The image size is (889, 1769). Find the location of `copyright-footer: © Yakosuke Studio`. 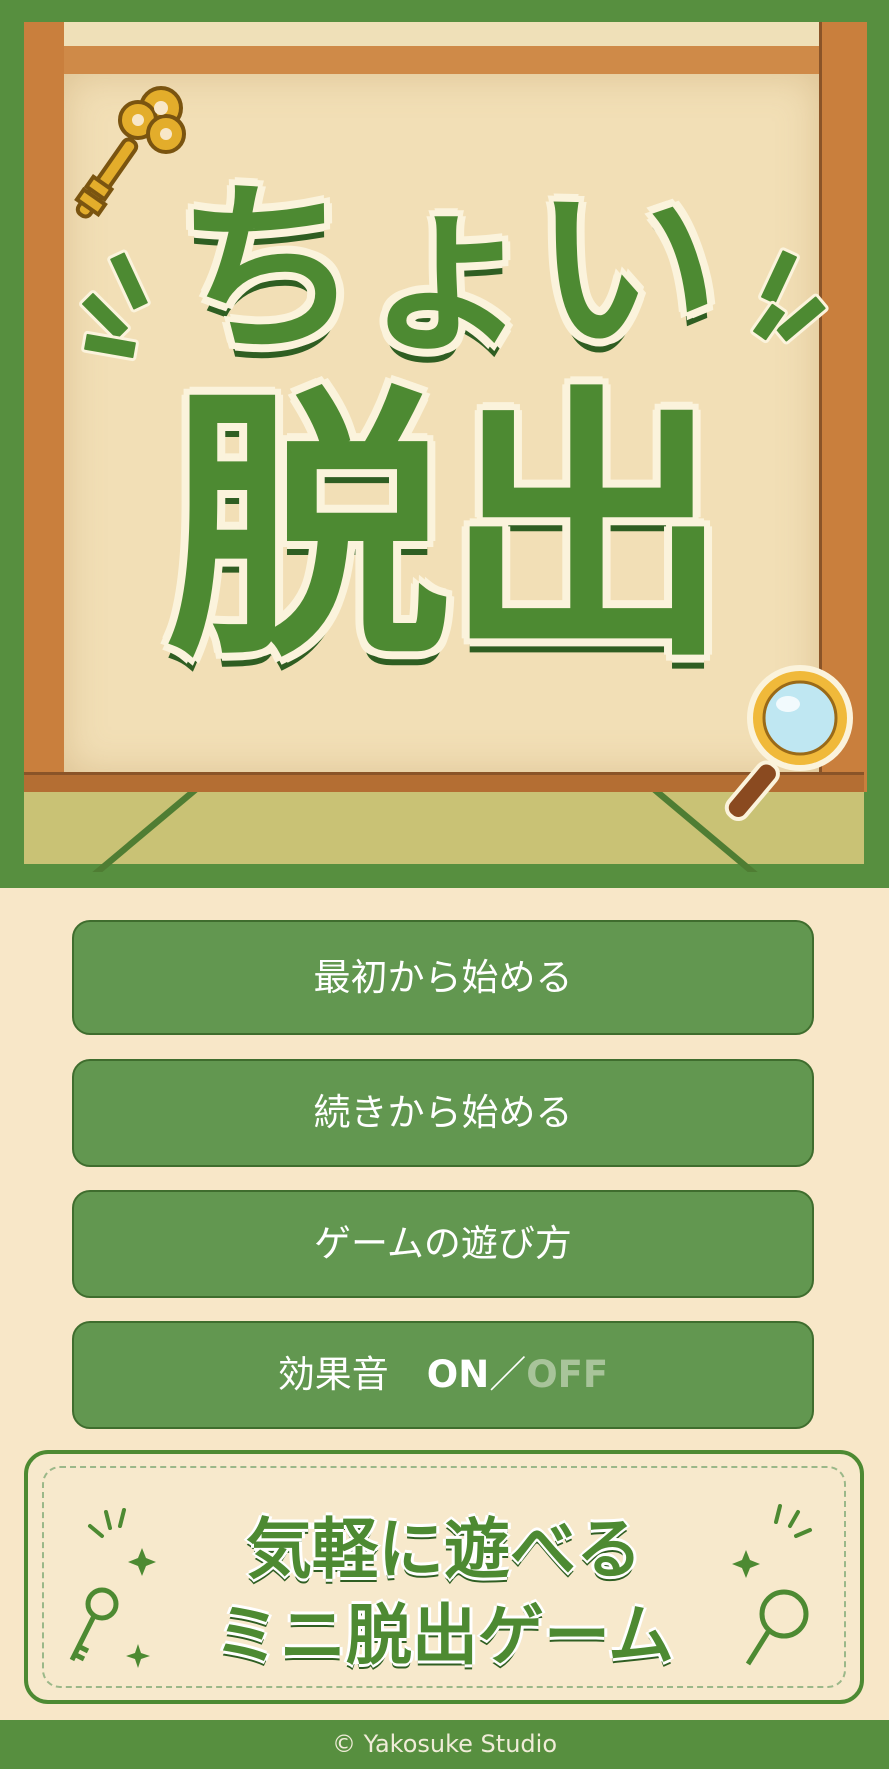

copyright-footer: © Yakosuke Studio is located at coordinates (444, 1744).